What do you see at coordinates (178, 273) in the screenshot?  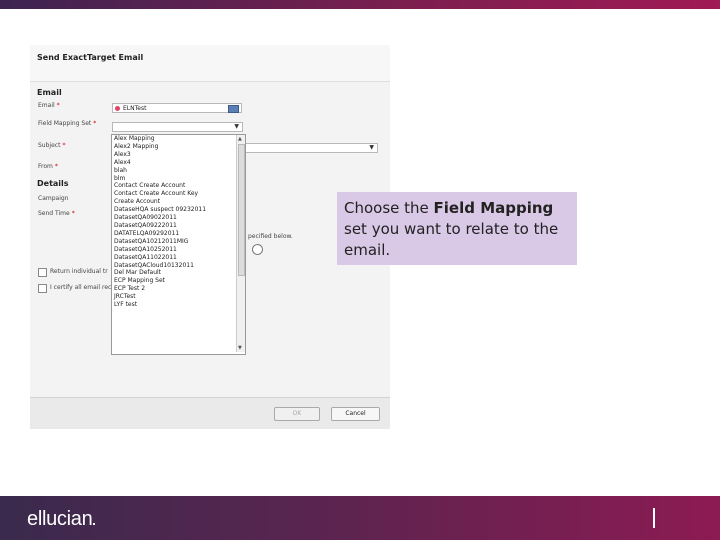 I see `dropdown-option: Del Mar Default` at bounding box center [178, 273].